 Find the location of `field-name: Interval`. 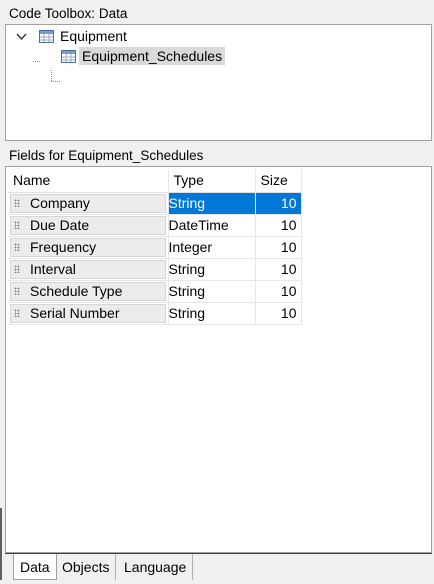

field-name: Interval is located at coordinates (53, 269).